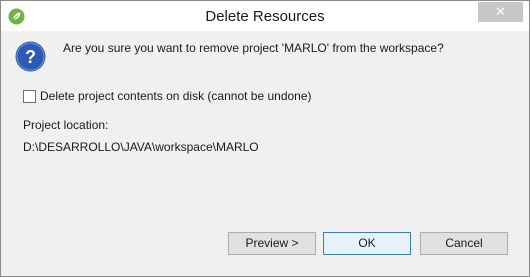 The image size is (530, 277). I want to click on project-location-path: D:\DESARROLLO\JAVA\workspace\MARLO, so click(141, 147).